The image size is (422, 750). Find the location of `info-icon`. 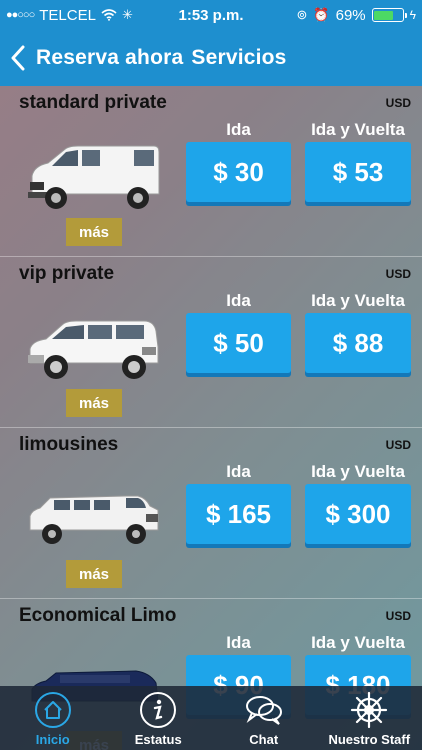

info-icon is located at coordinates (158, 710).